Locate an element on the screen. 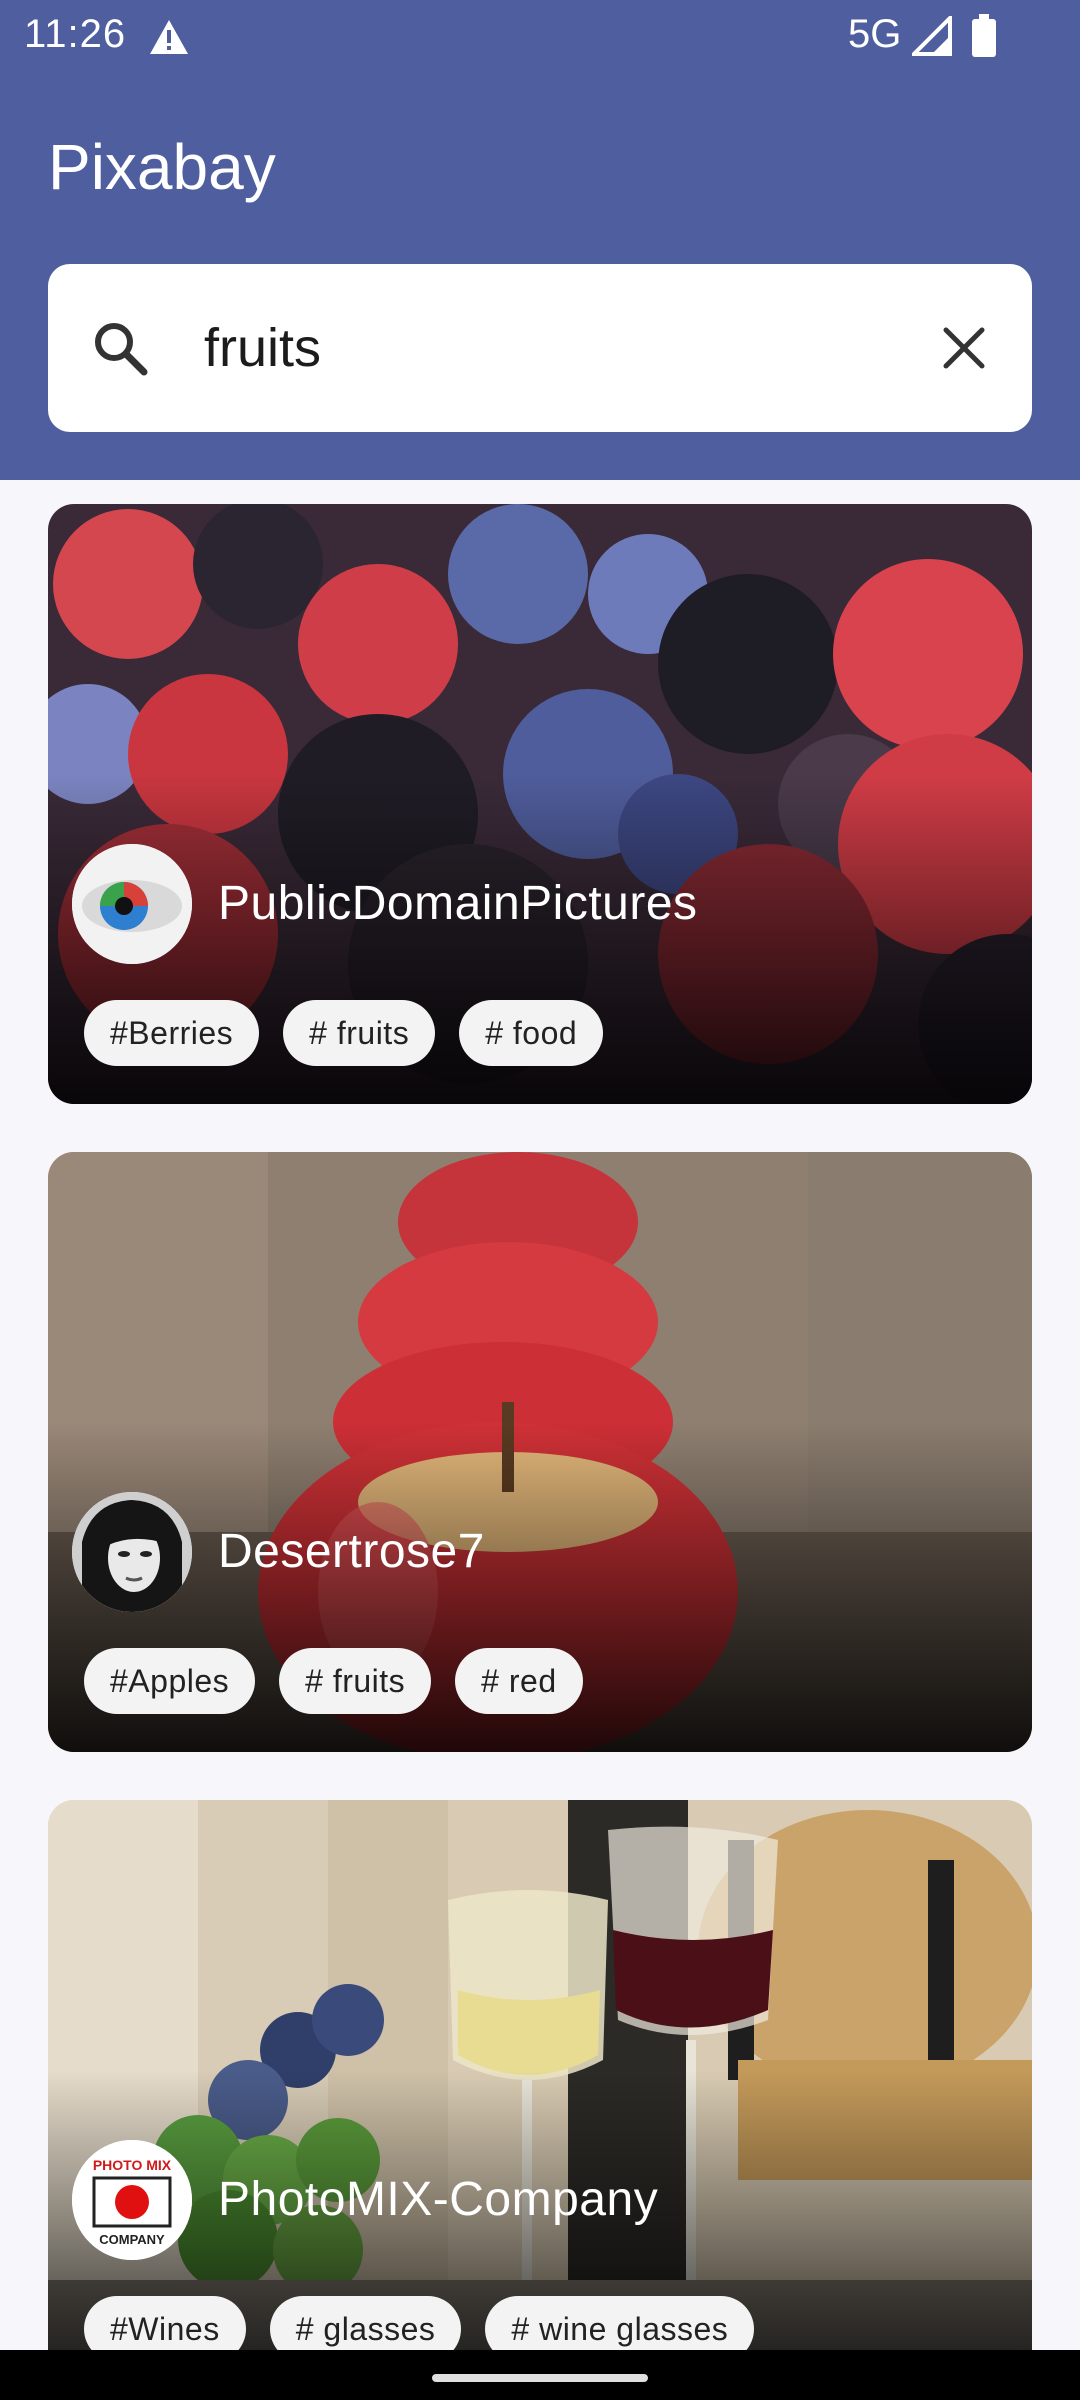  photomix-logo: PHOTO MIX COMPANY is located at coordinates (132, 2200).